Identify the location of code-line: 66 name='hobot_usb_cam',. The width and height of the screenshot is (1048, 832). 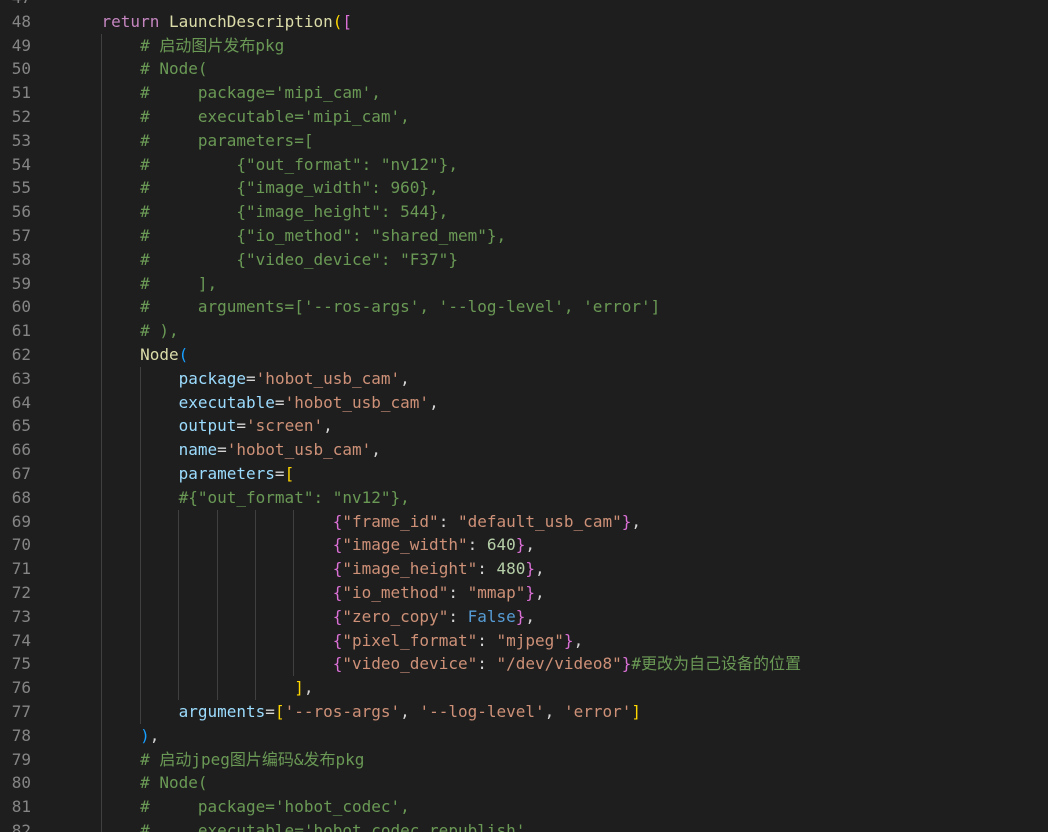
(524, 450).